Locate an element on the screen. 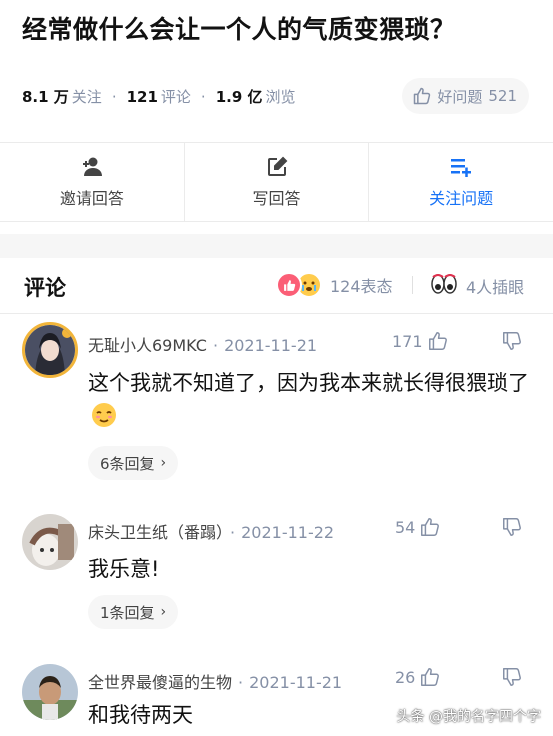 The height and width of the screenshot is (736, 553). reactions-count: 124表态 is located at coordinates (361, 286).